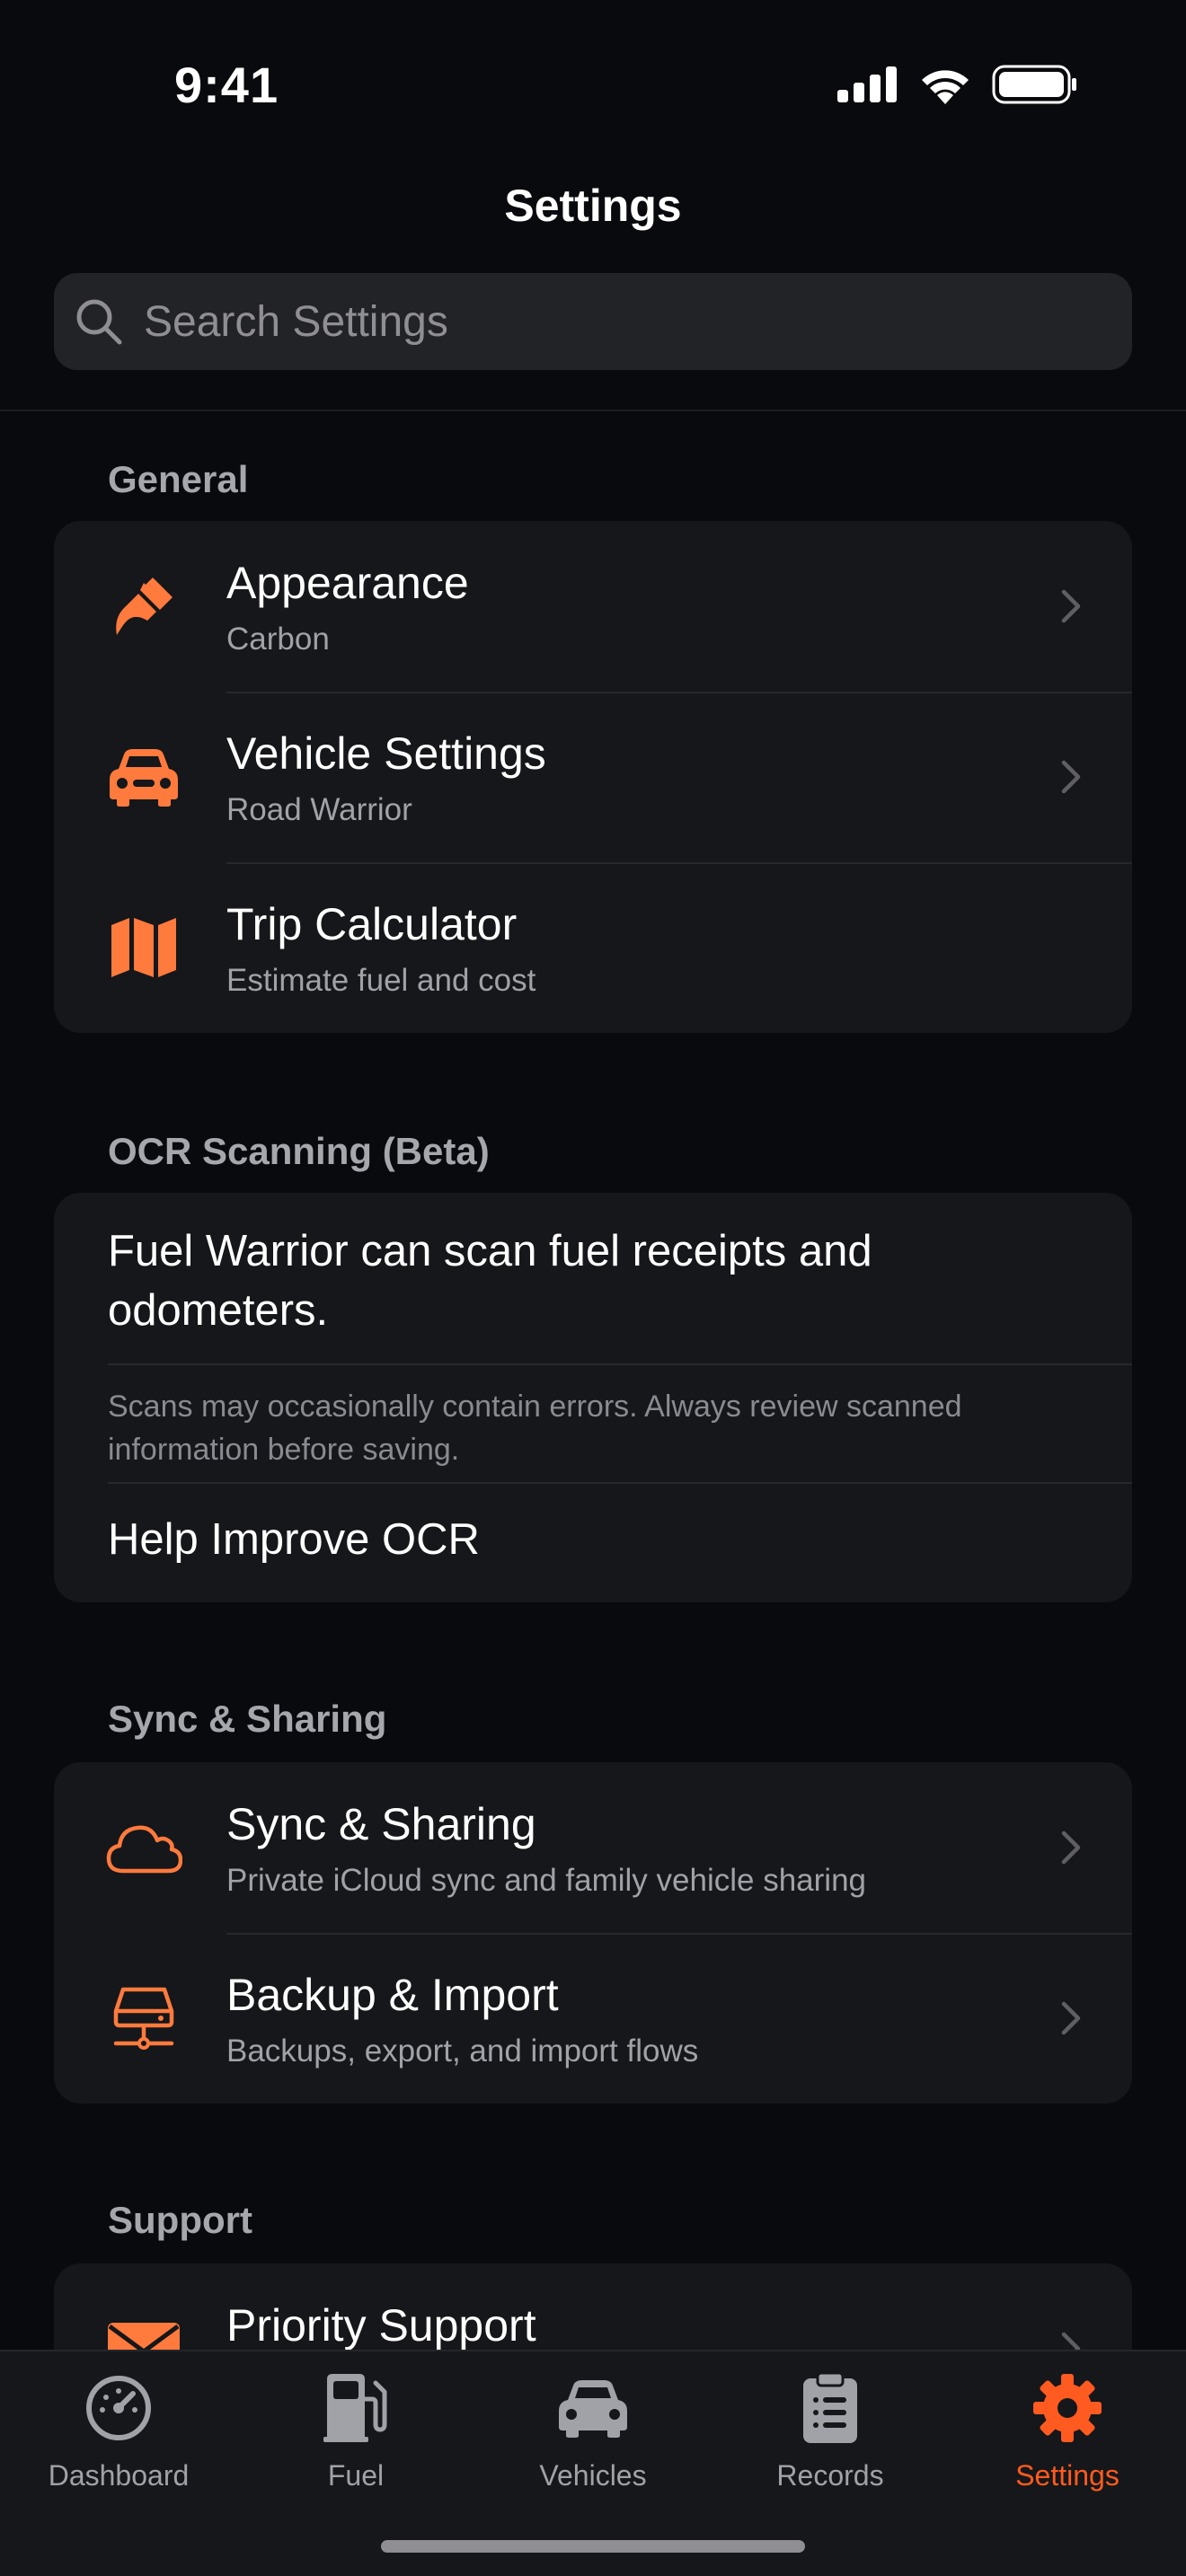  I want to click on tab-label: Settings, so click(1067, 2475).